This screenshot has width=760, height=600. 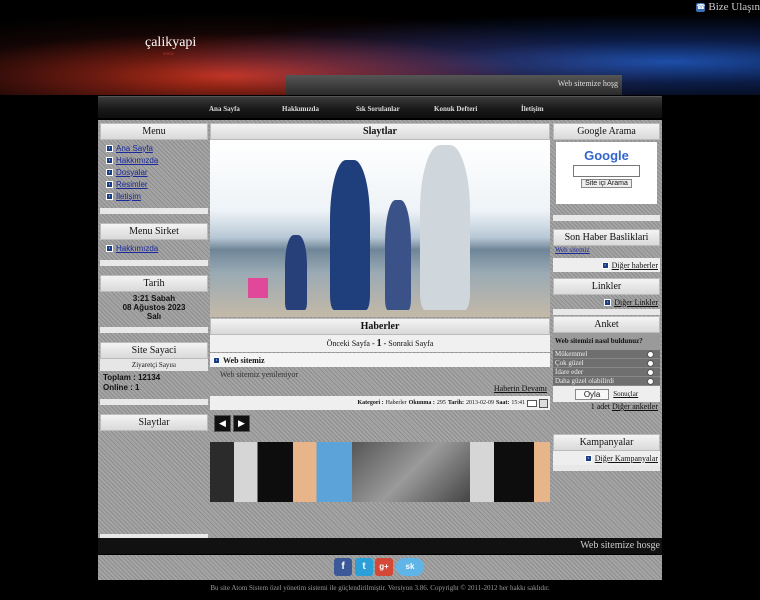 What do you see at coordinates (132, 377) in the screenshot?
I see `counter-total: Toplam : 12134` at bounding box center [132, 377].